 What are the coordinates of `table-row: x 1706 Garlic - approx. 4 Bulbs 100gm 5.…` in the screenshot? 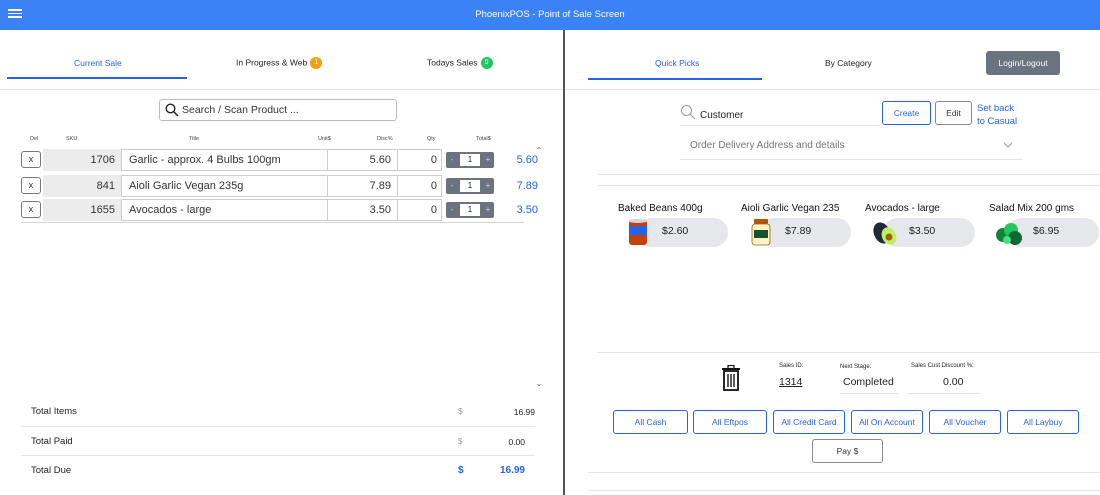 It's located at (279, 160).